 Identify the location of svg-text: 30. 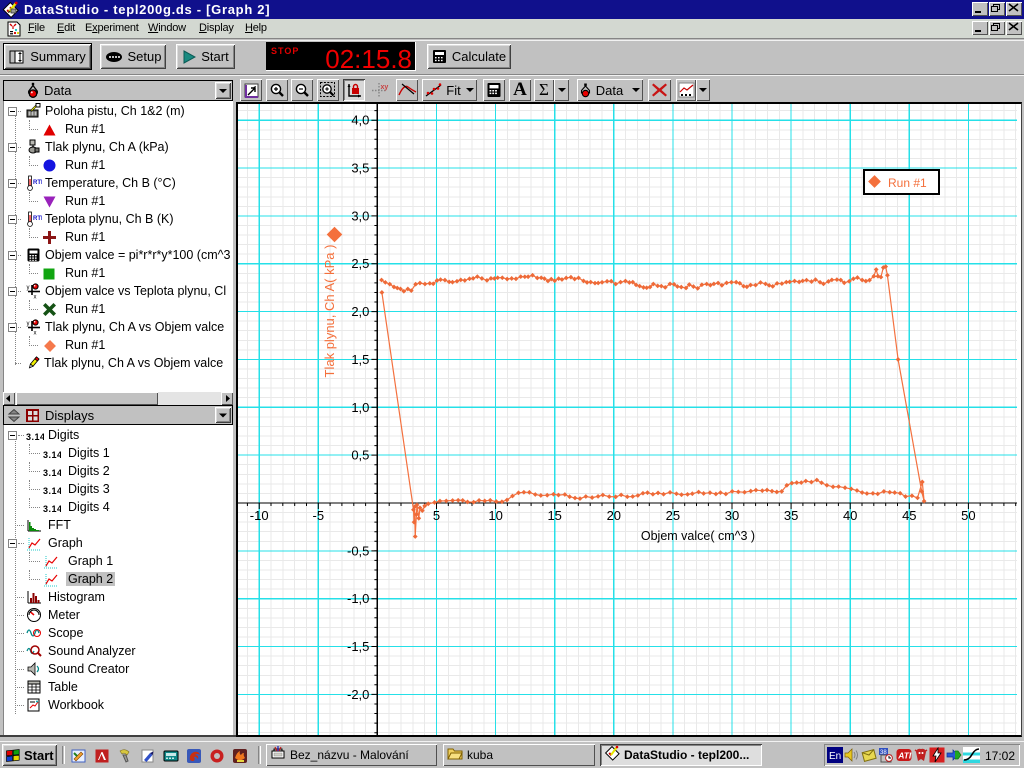
(732, 515).